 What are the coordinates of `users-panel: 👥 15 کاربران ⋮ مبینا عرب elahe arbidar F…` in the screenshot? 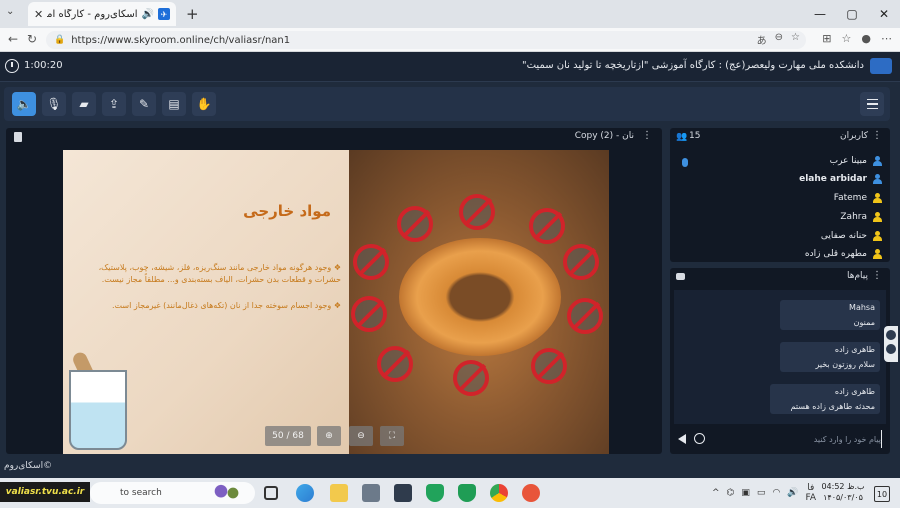 It's located at (780, 195).